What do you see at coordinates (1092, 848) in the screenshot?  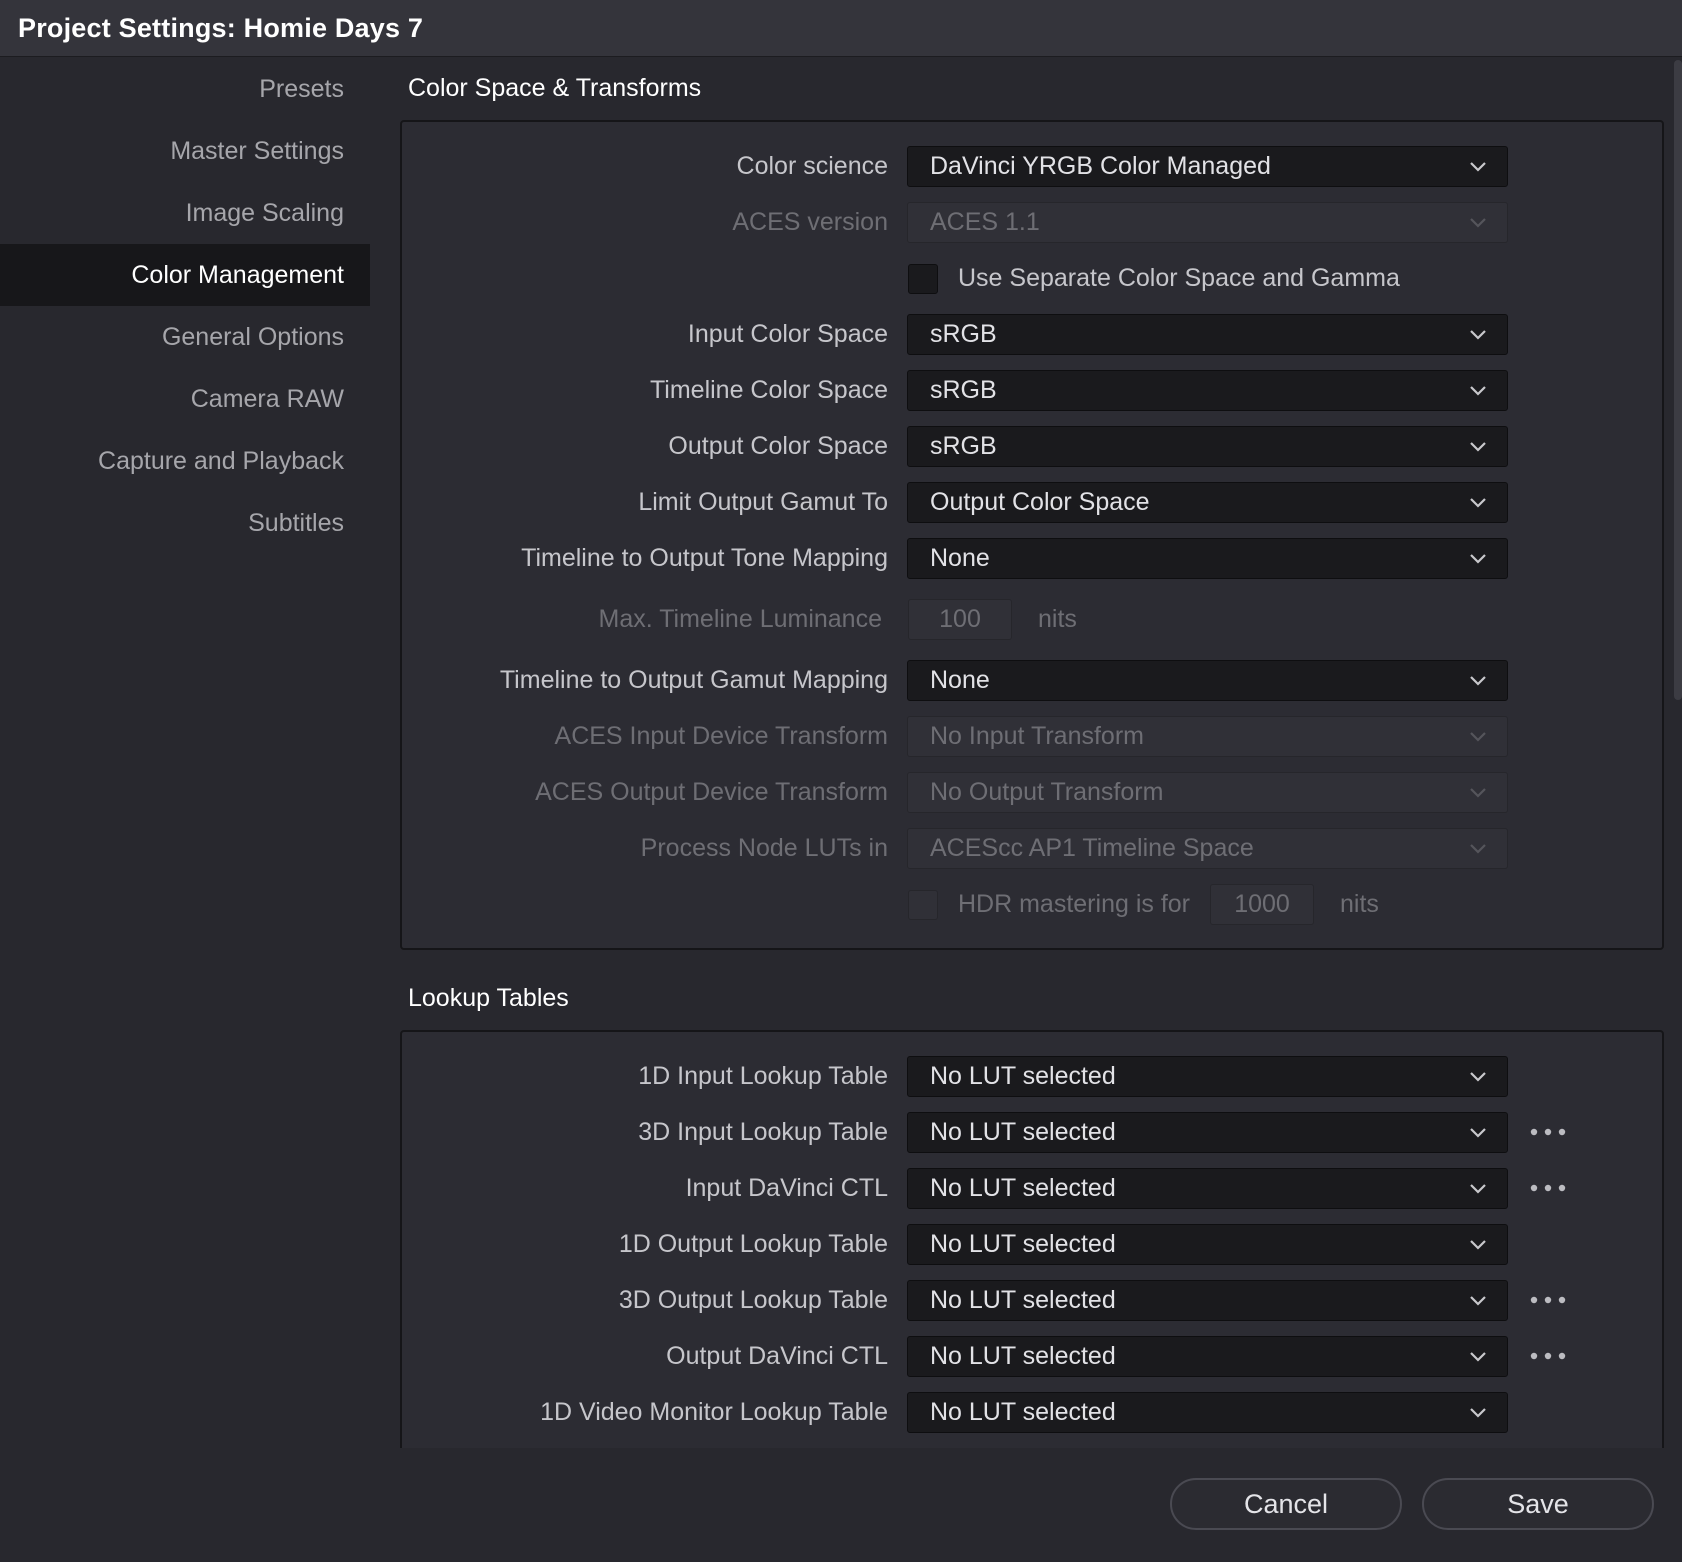 I see `process-luts-value: ACEScc AP1 Timeline Space` at bounding box center [1092, 848].